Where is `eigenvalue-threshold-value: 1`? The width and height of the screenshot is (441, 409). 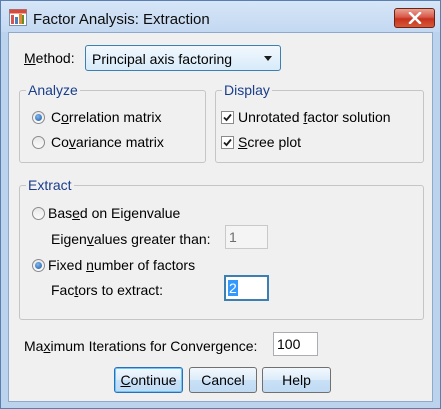 eigenvalue-threshold-value: 1 is located at coordinates (233, 237).